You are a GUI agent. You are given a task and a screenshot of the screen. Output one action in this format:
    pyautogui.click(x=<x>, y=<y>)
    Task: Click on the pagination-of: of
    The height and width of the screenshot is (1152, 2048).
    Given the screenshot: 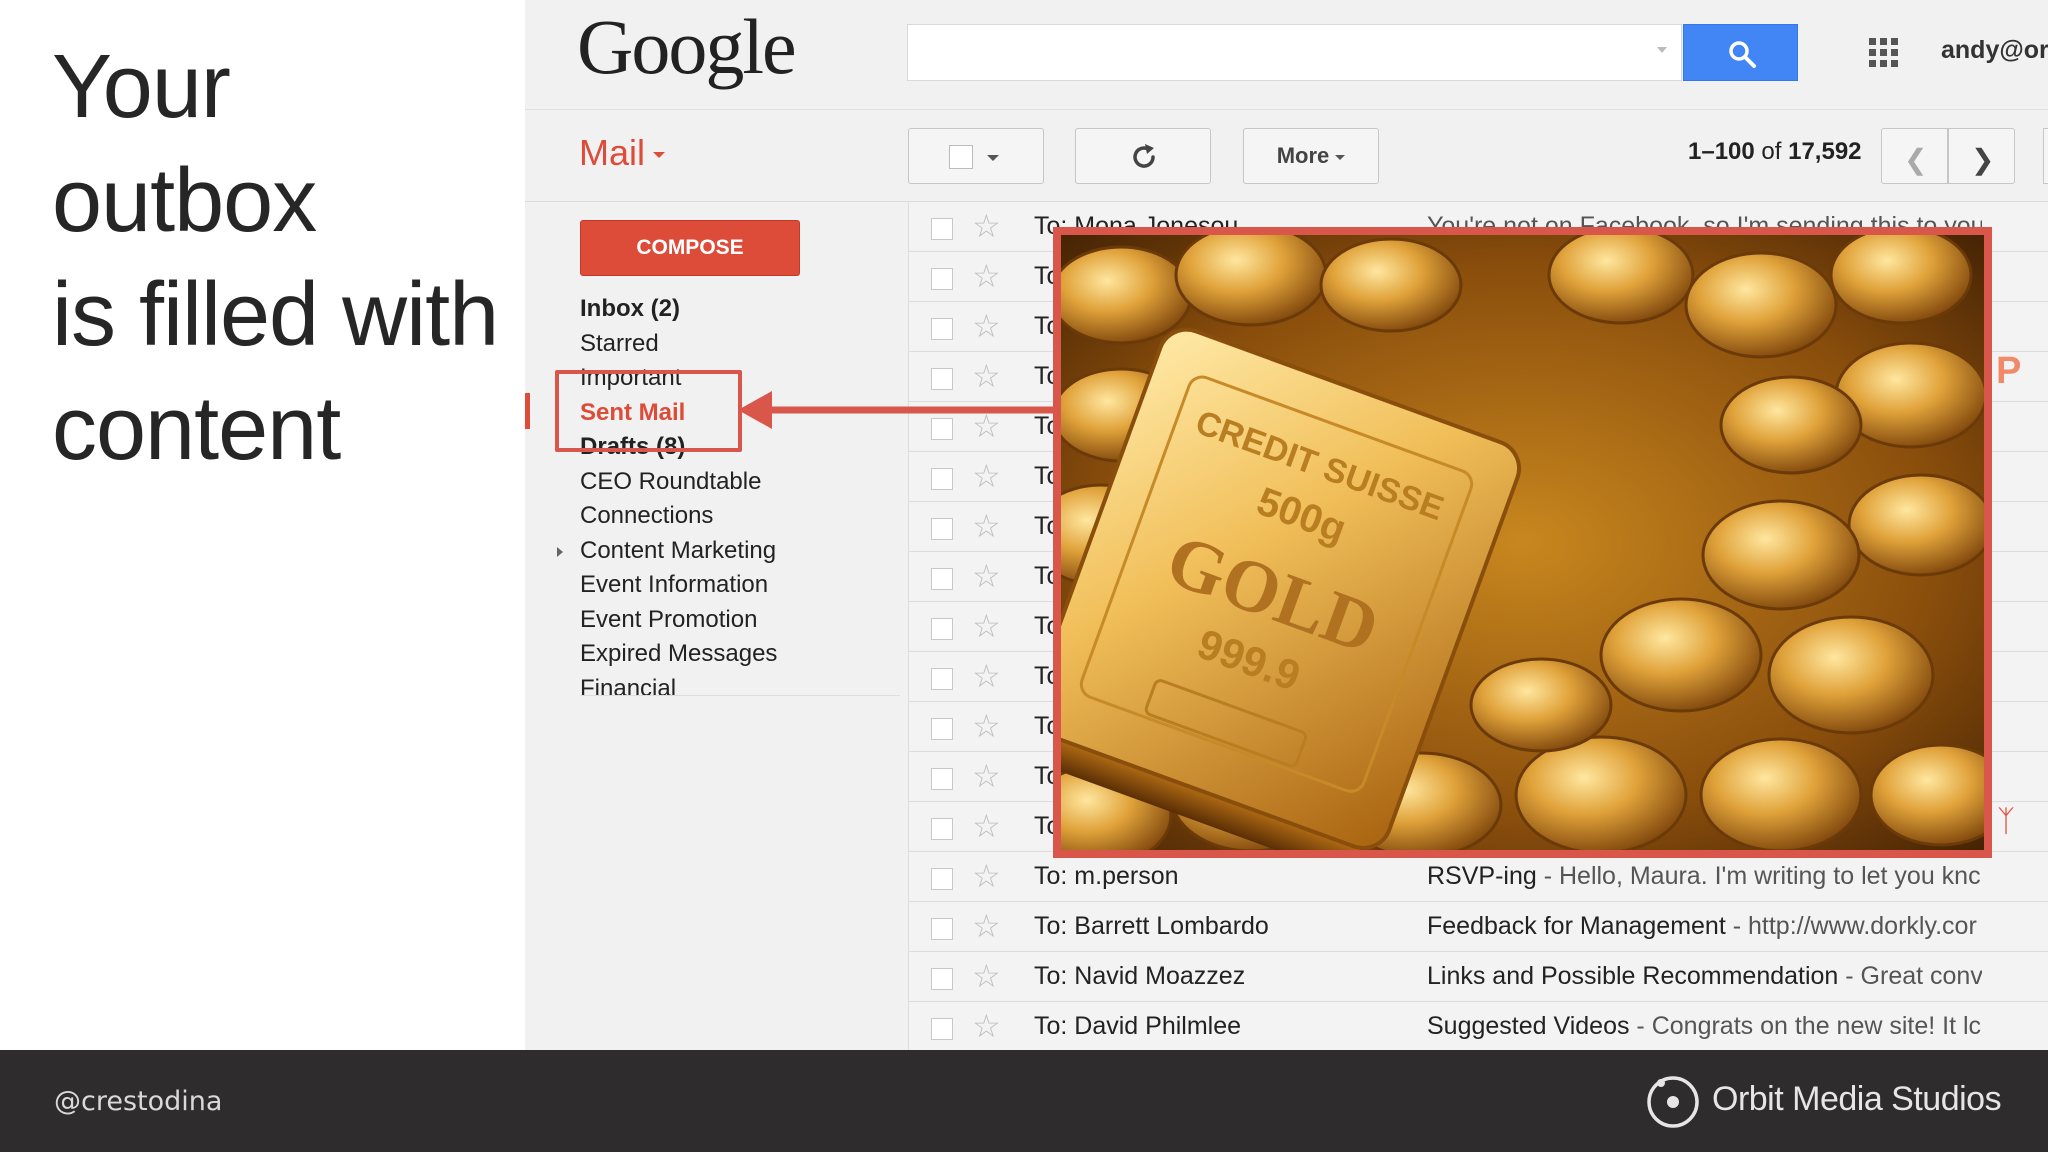 What is the action you would take?
    pyautogui.click(x=1771, y=151)
    